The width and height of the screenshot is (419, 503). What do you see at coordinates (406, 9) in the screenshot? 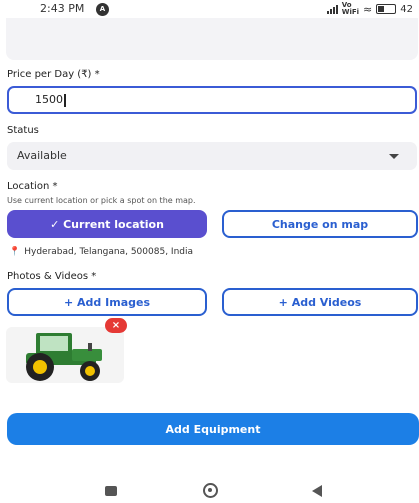
I see `battery-level: 42` at bounding box center [406, 9].